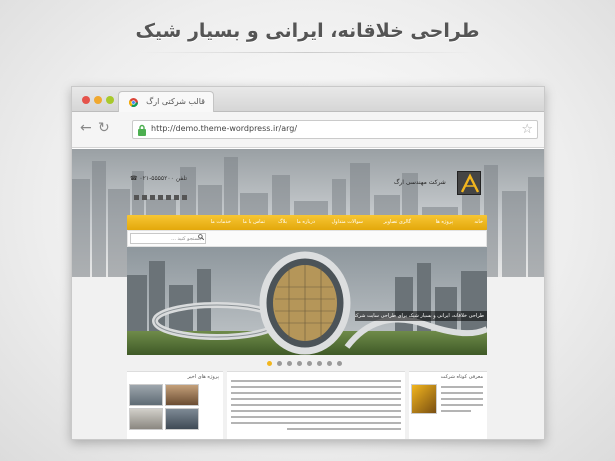 This screenshot has height=461, width=615. What do you see at coordinates (308, 99) in the screenshot?
I see `tab-bar: قالب شرکتی ارگ` at bounding box center [308, 99].